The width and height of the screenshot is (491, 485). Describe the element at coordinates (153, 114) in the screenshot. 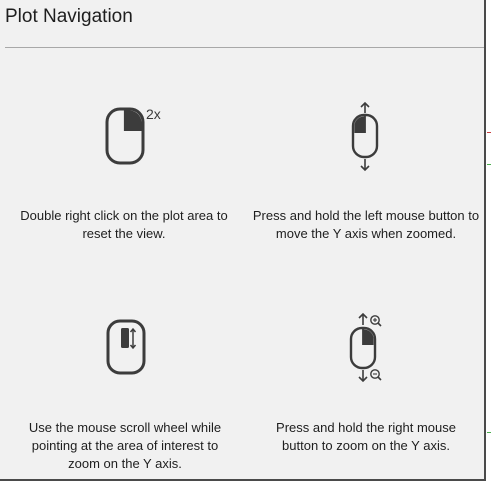

I see `double-click-badge: 2x` at that location.